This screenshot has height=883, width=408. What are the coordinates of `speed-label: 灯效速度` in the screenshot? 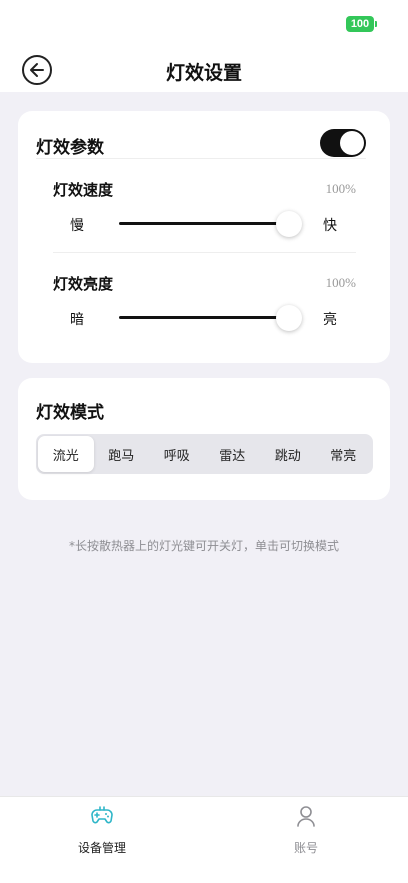 It's located at (83, 190).